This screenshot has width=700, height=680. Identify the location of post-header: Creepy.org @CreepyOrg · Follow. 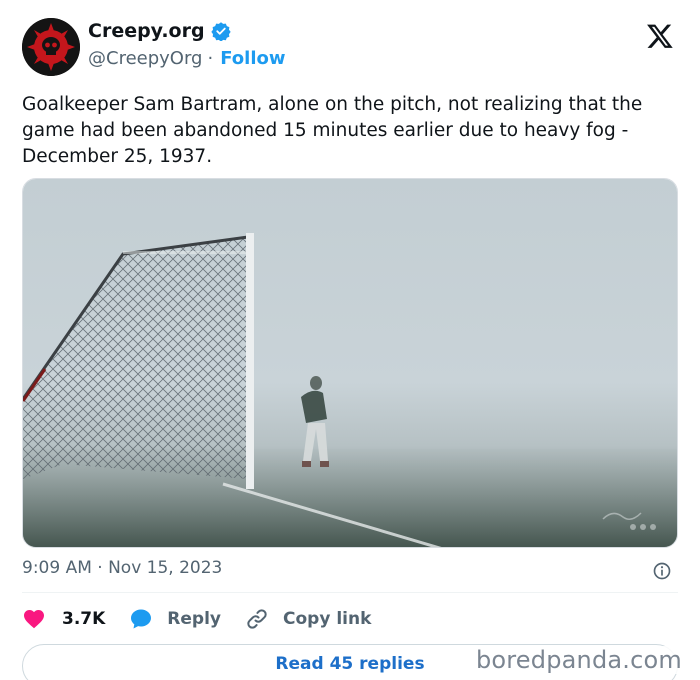
(350, 48).